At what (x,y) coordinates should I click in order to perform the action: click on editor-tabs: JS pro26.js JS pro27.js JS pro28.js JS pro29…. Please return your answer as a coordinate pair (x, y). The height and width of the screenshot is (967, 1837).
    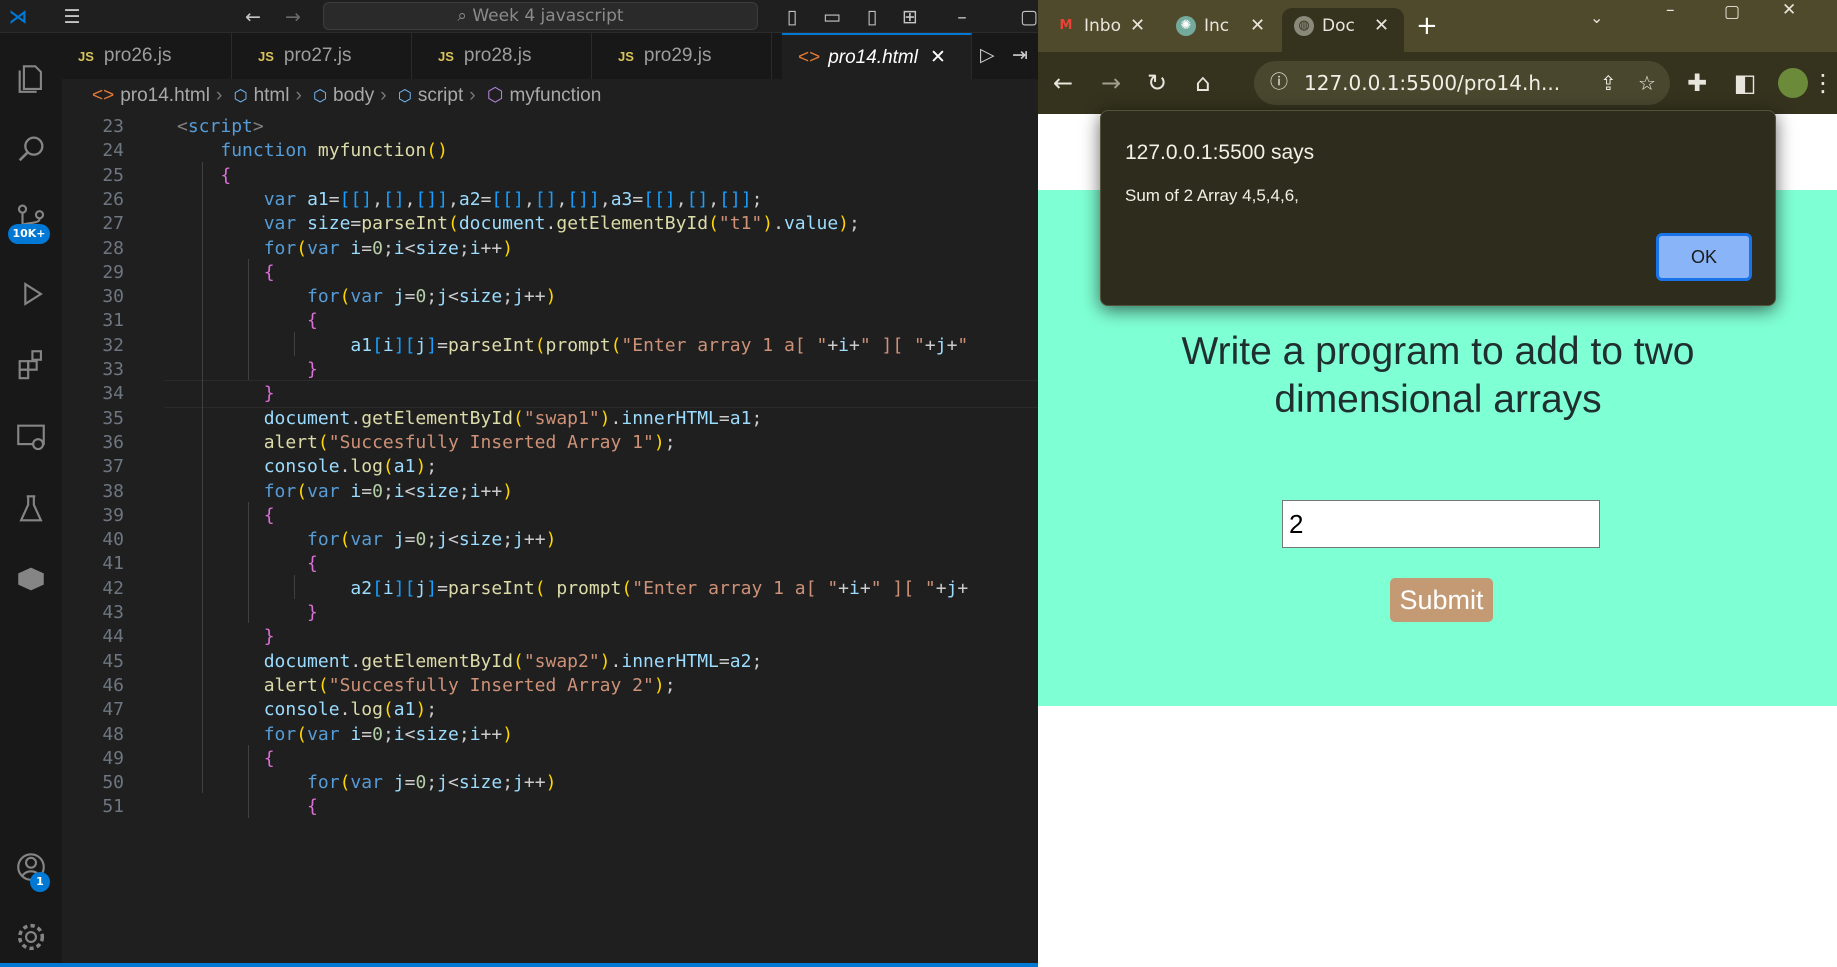
    Looking at the image, I should click on (550, 56).